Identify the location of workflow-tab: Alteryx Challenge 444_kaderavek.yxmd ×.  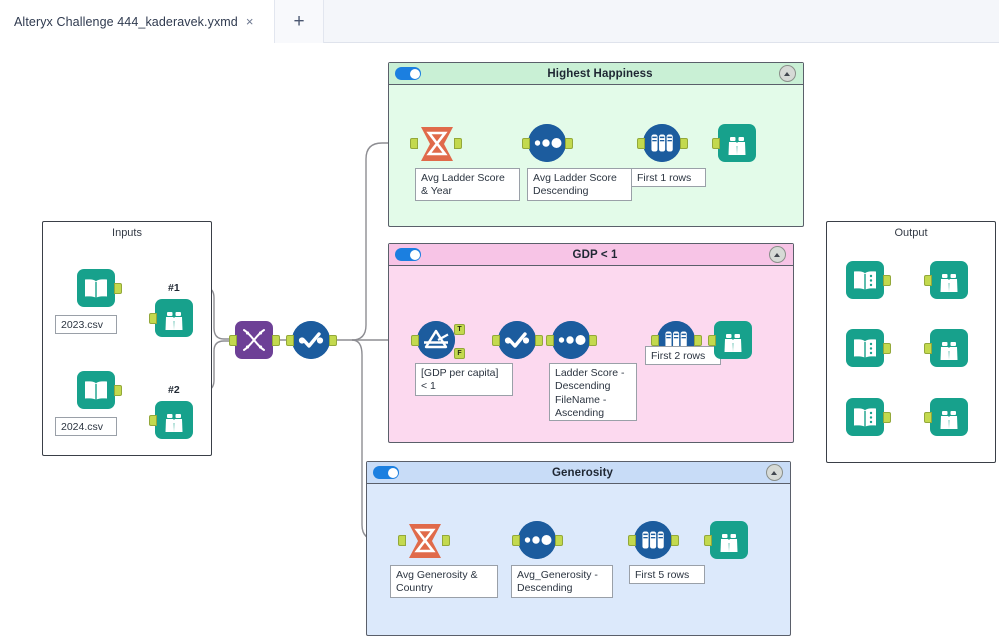
(137, 21).